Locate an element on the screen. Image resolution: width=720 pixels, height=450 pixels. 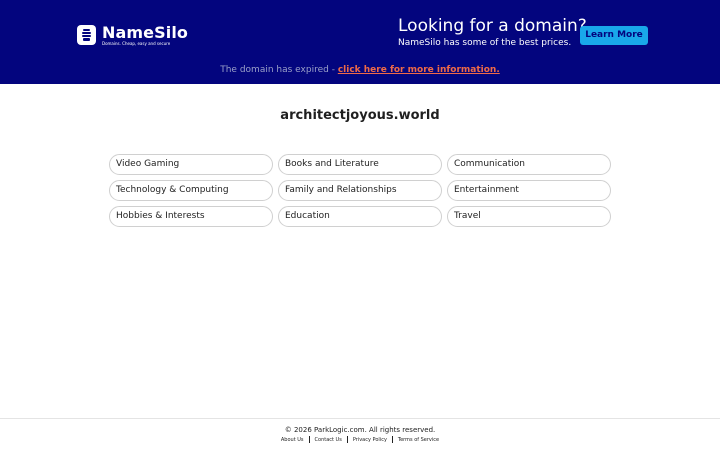
namesilo-logo: NameSilo Domains. Cheap, easy and secure is located at coordinates (132, 35).